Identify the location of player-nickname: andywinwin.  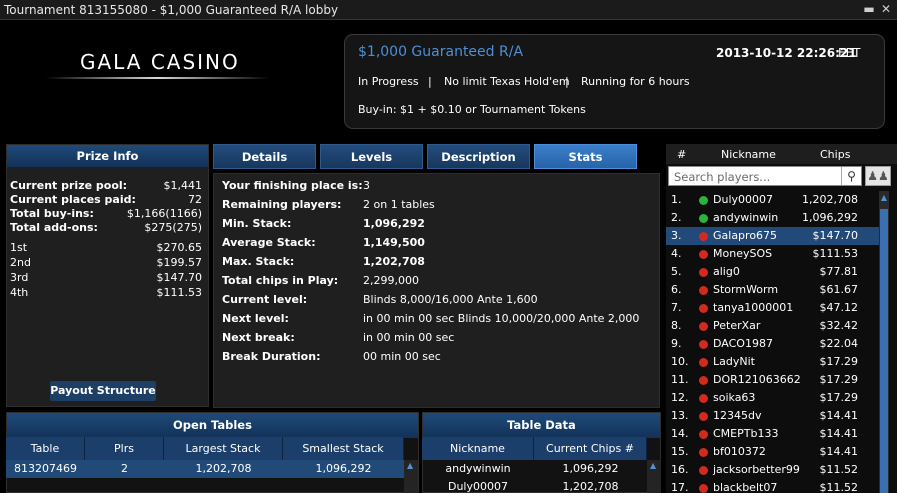
(746, 217).